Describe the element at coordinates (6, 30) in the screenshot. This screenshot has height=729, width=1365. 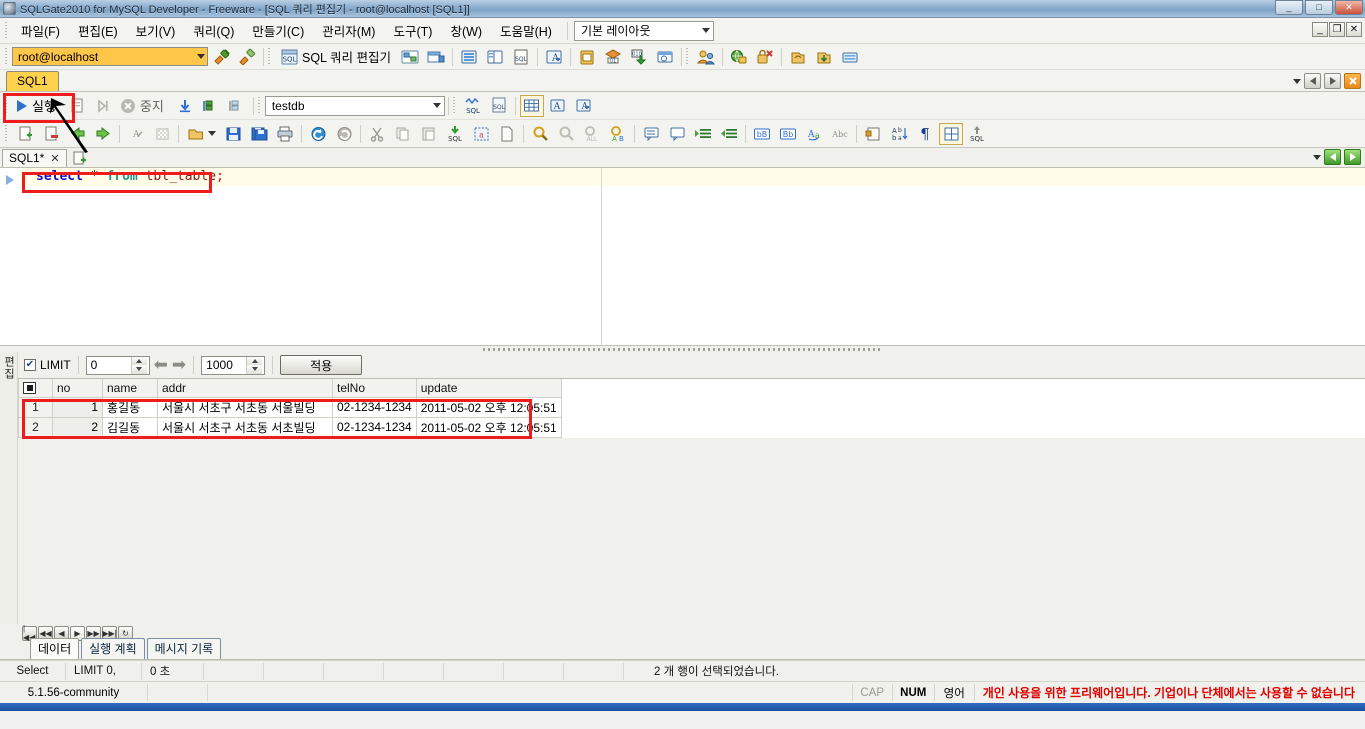
I see `menu-grip` at that location.